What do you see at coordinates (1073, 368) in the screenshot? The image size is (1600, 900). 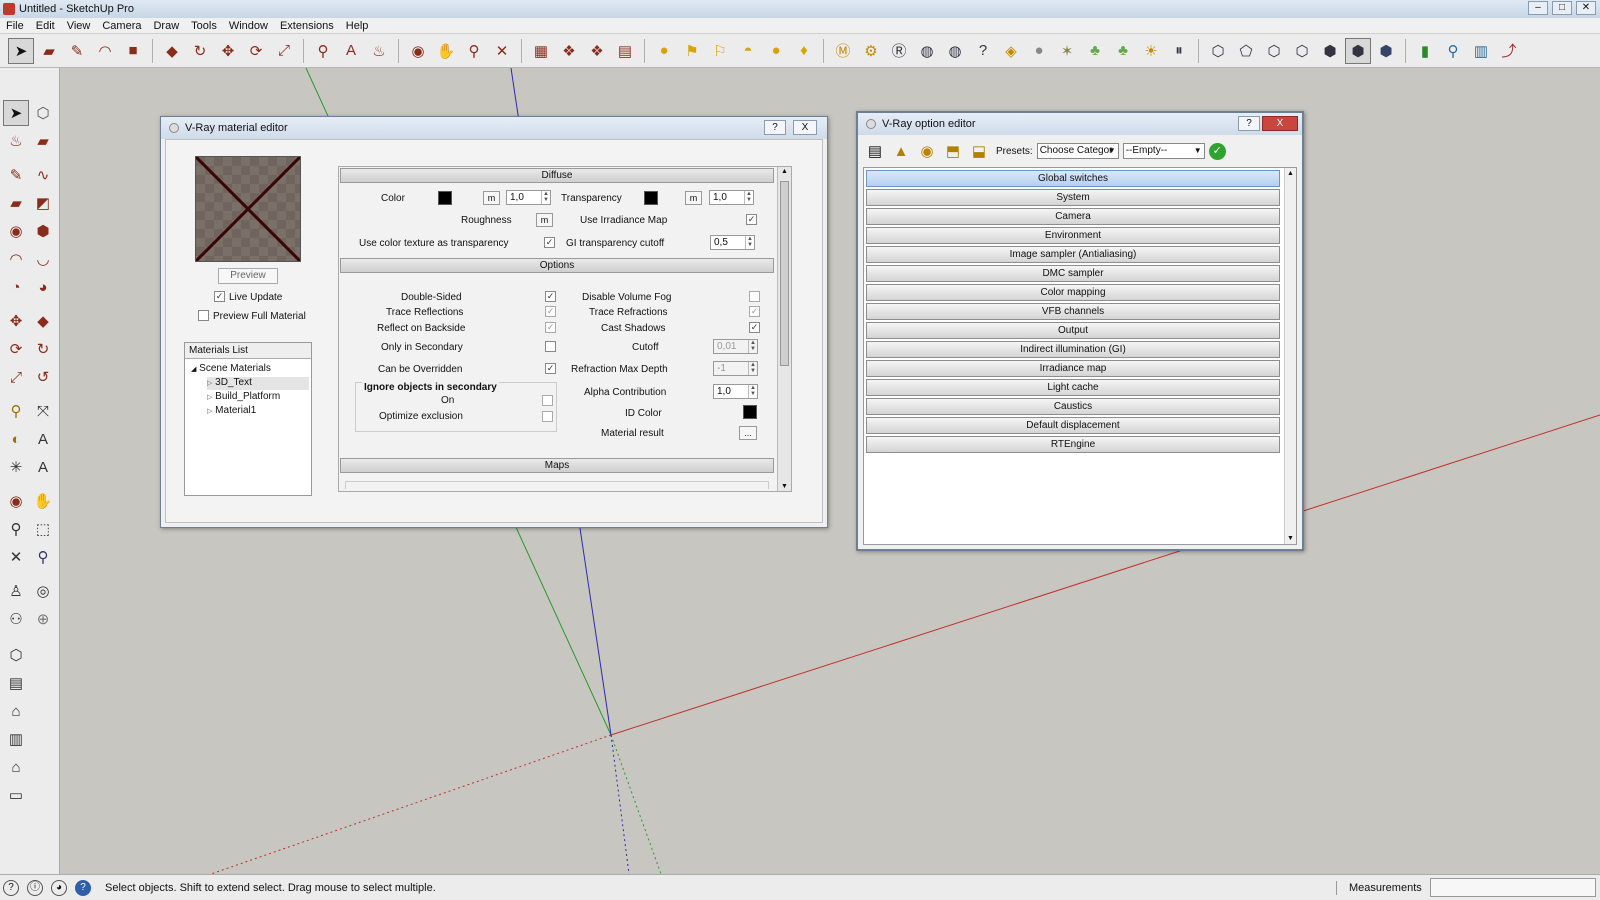 I see `rollout-irradiance-map: Irradiance map` at bounding box center [1073, 368].